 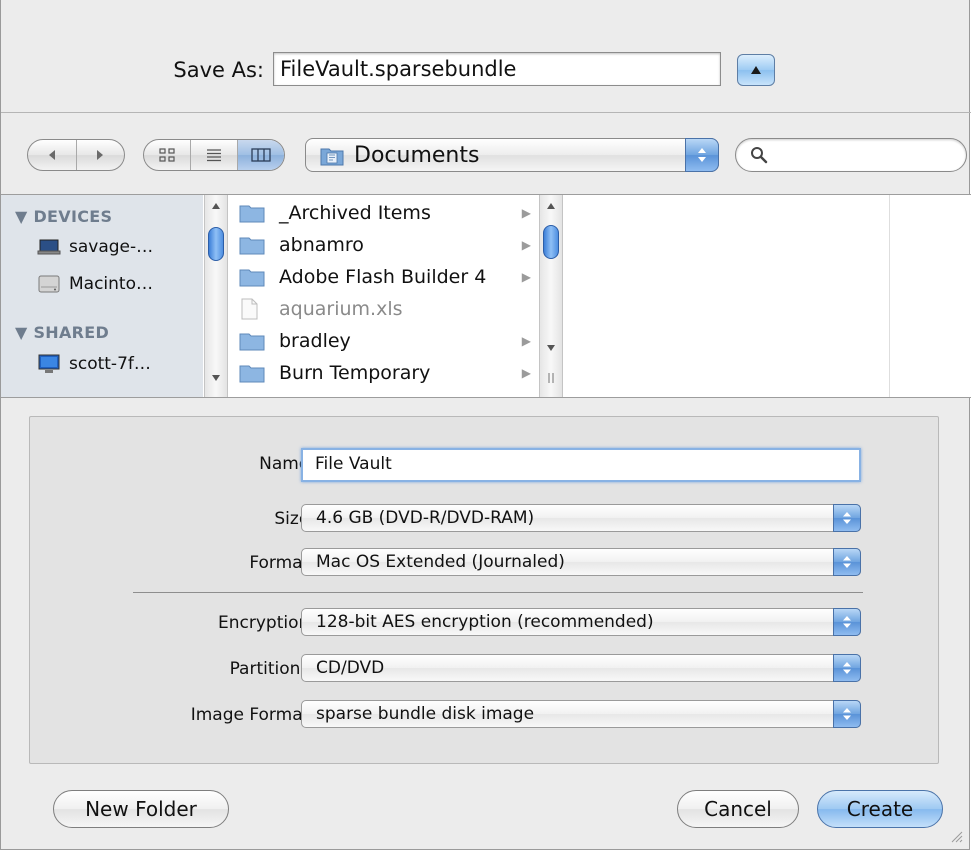 I want to click on location-label: Documents, so click(x=417, y=155).